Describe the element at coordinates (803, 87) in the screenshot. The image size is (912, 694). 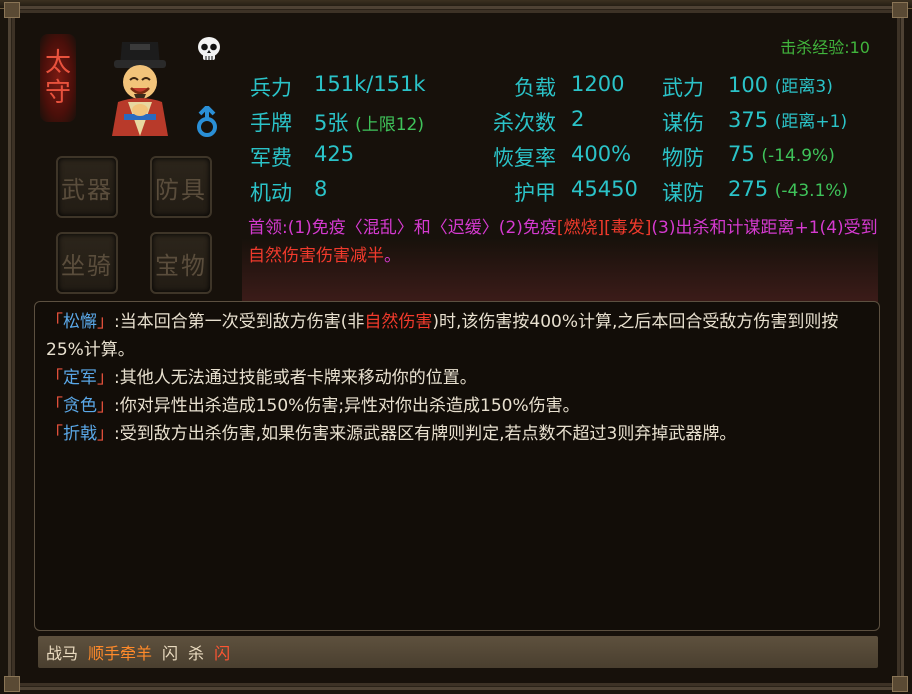
I see `force-range: (距离3)` at that location.